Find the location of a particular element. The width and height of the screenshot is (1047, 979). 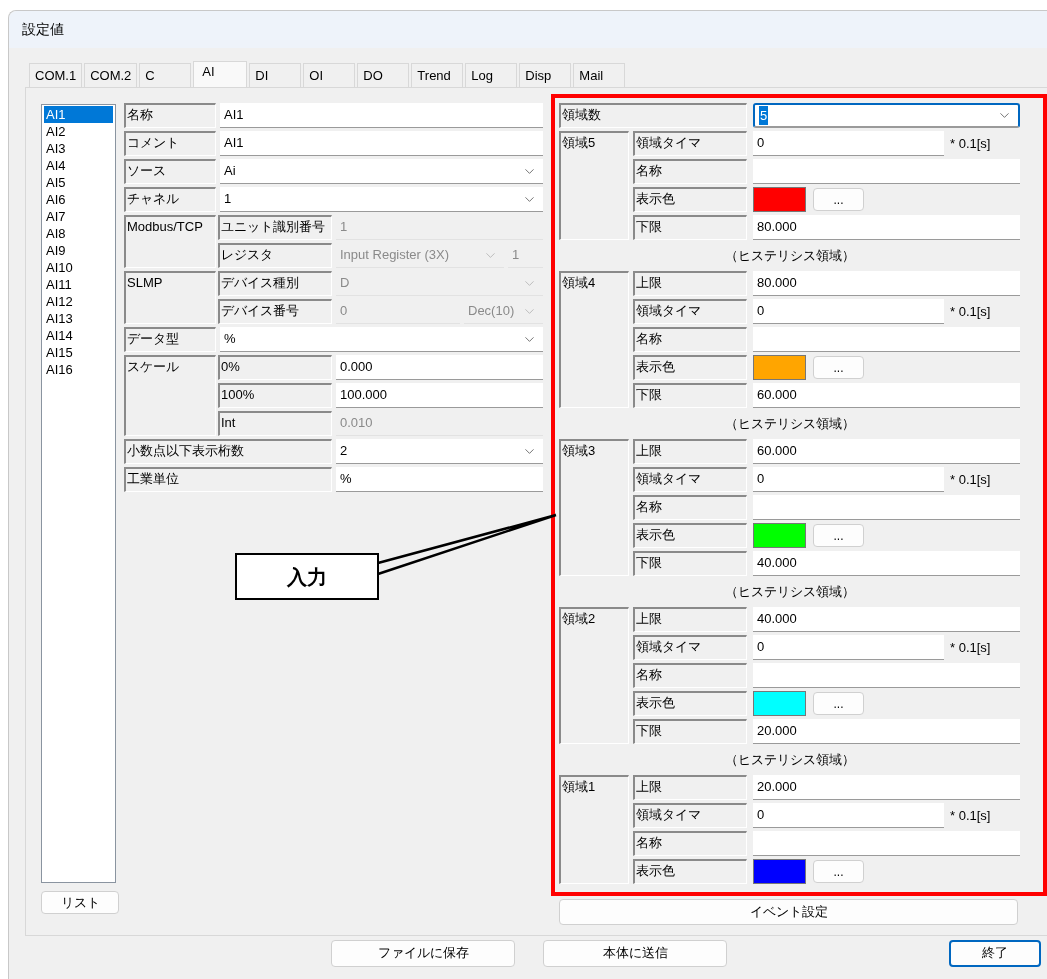

tab: Trend is located at coordinates (437, 75).